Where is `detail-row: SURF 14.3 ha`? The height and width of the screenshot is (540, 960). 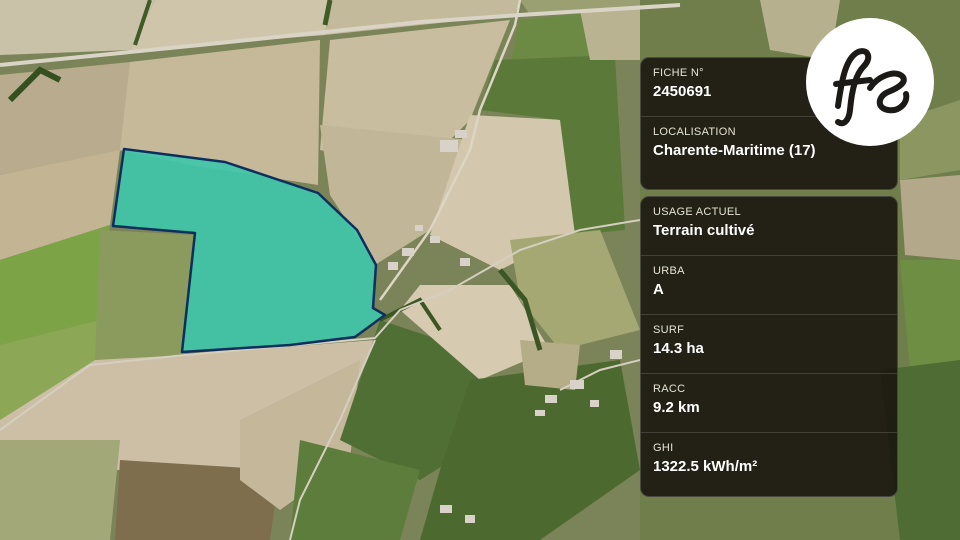
detail-row: SURF 14.3 ha is located at coordinates (769, 344).